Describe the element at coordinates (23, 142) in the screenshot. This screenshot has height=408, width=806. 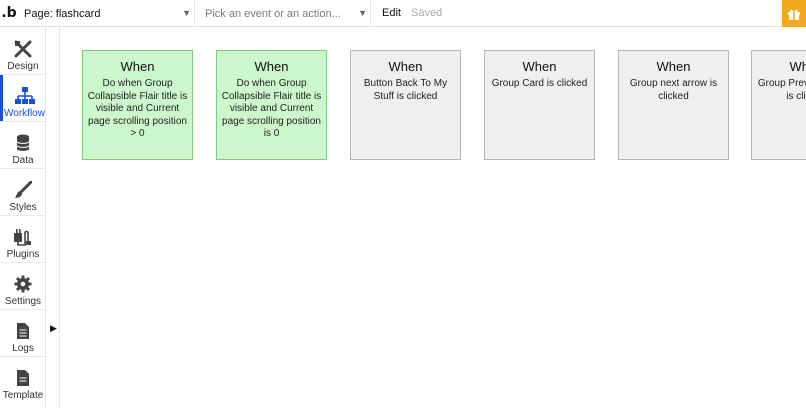
I see `database-icon` at that location.